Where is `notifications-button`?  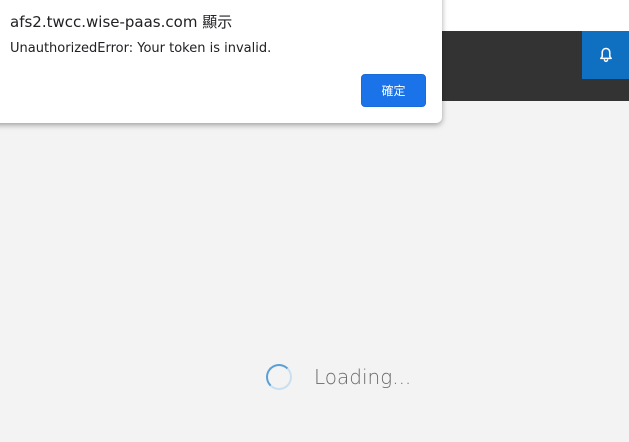 notifications-button is located at coordinates (605, 55).